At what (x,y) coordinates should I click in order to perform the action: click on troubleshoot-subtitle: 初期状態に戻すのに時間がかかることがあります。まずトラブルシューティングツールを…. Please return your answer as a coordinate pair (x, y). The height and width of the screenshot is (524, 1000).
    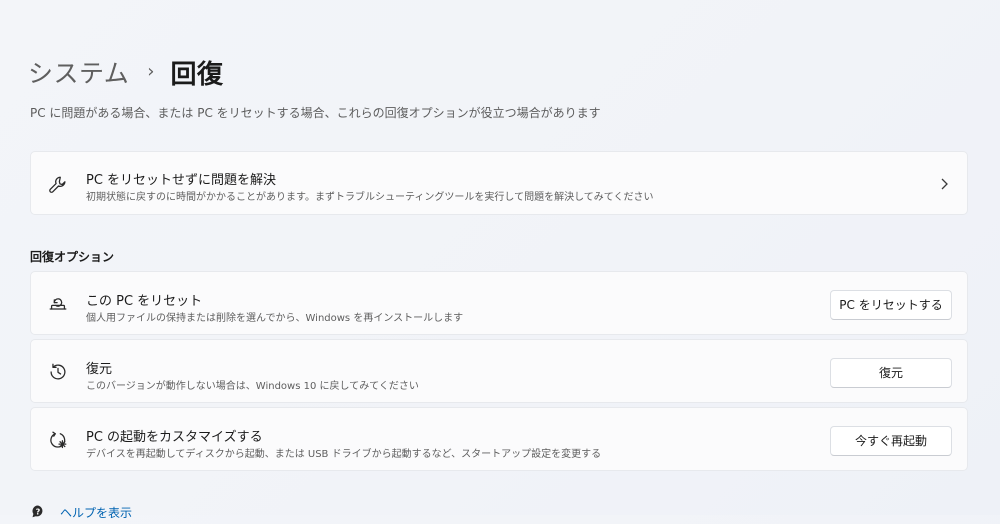
    Looking at the image, I should click on (370, 197).